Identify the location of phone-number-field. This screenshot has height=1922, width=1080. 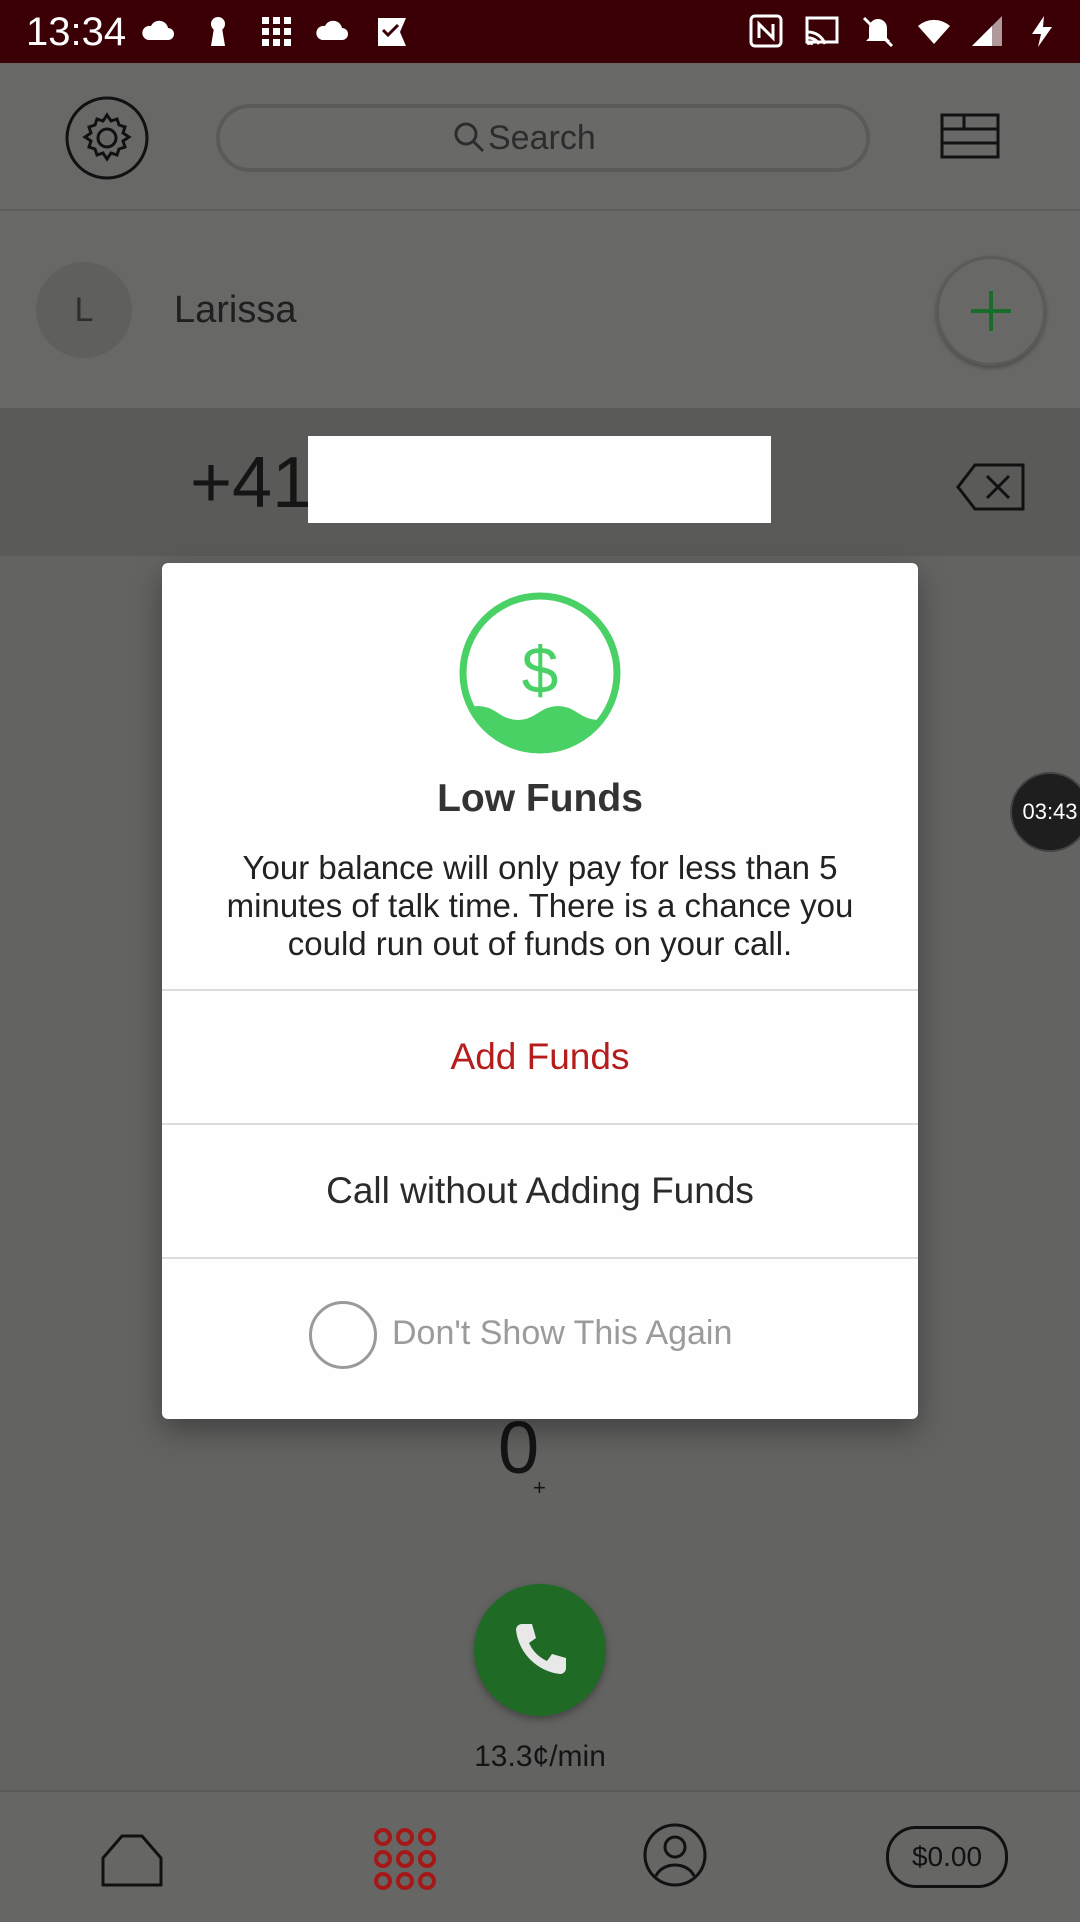
(539, 479).